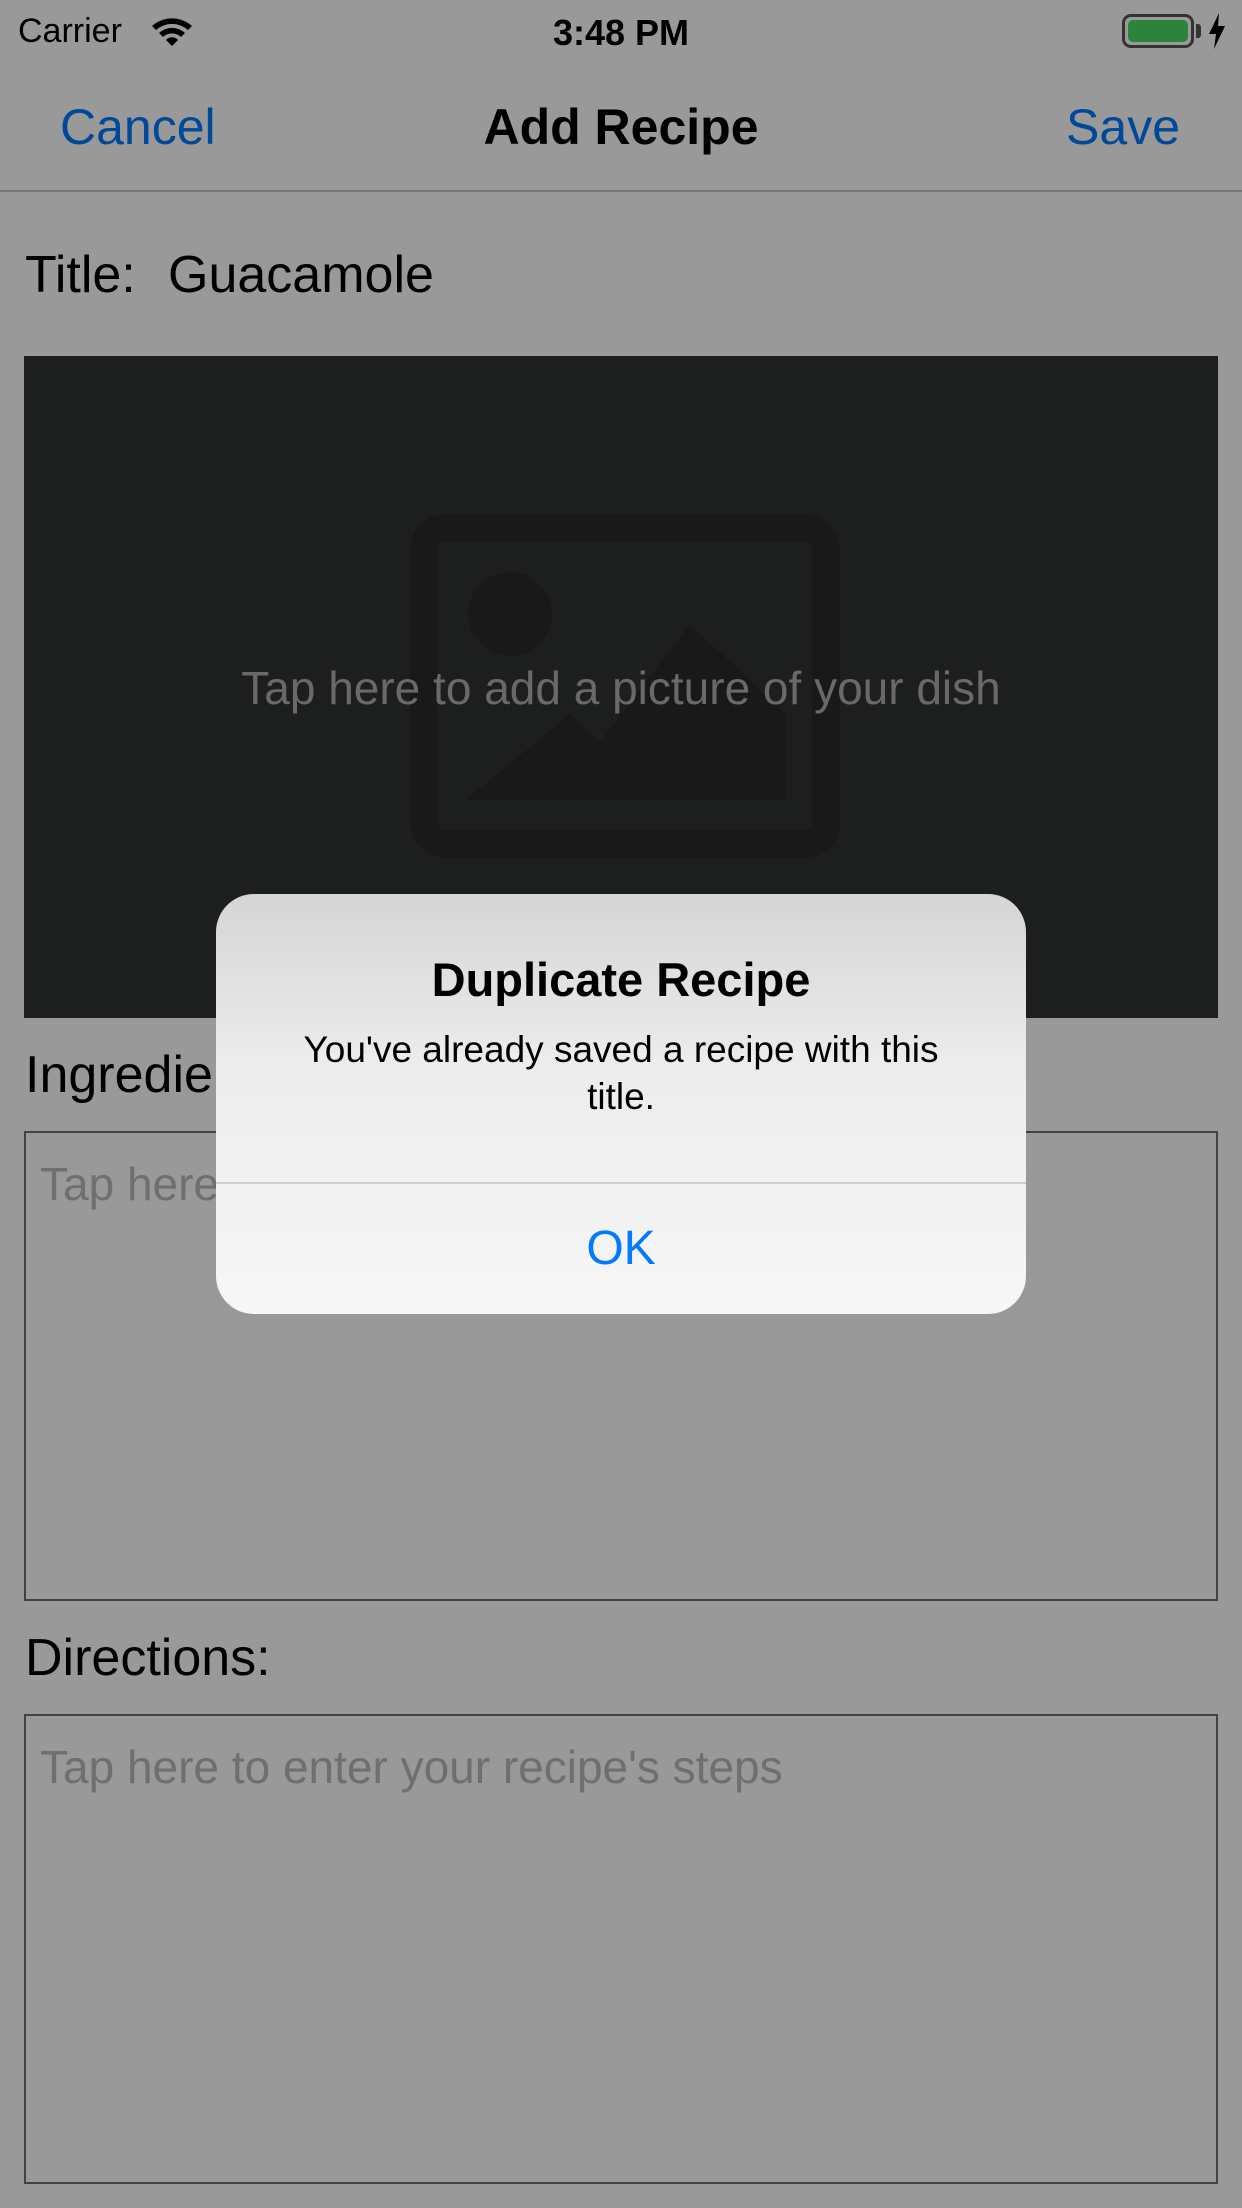 The width and height of the screenshot is (1242, 2208). I want to click on alert-title: Duplicate Recipe, so click(621, 979).